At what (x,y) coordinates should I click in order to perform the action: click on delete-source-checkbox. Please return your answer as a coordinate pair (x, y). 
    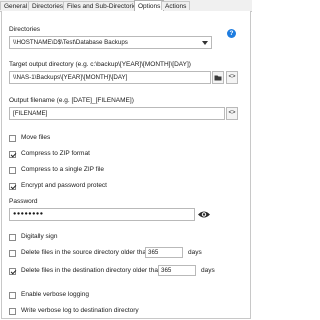
    Looking at the image, I should click on (12, 253).